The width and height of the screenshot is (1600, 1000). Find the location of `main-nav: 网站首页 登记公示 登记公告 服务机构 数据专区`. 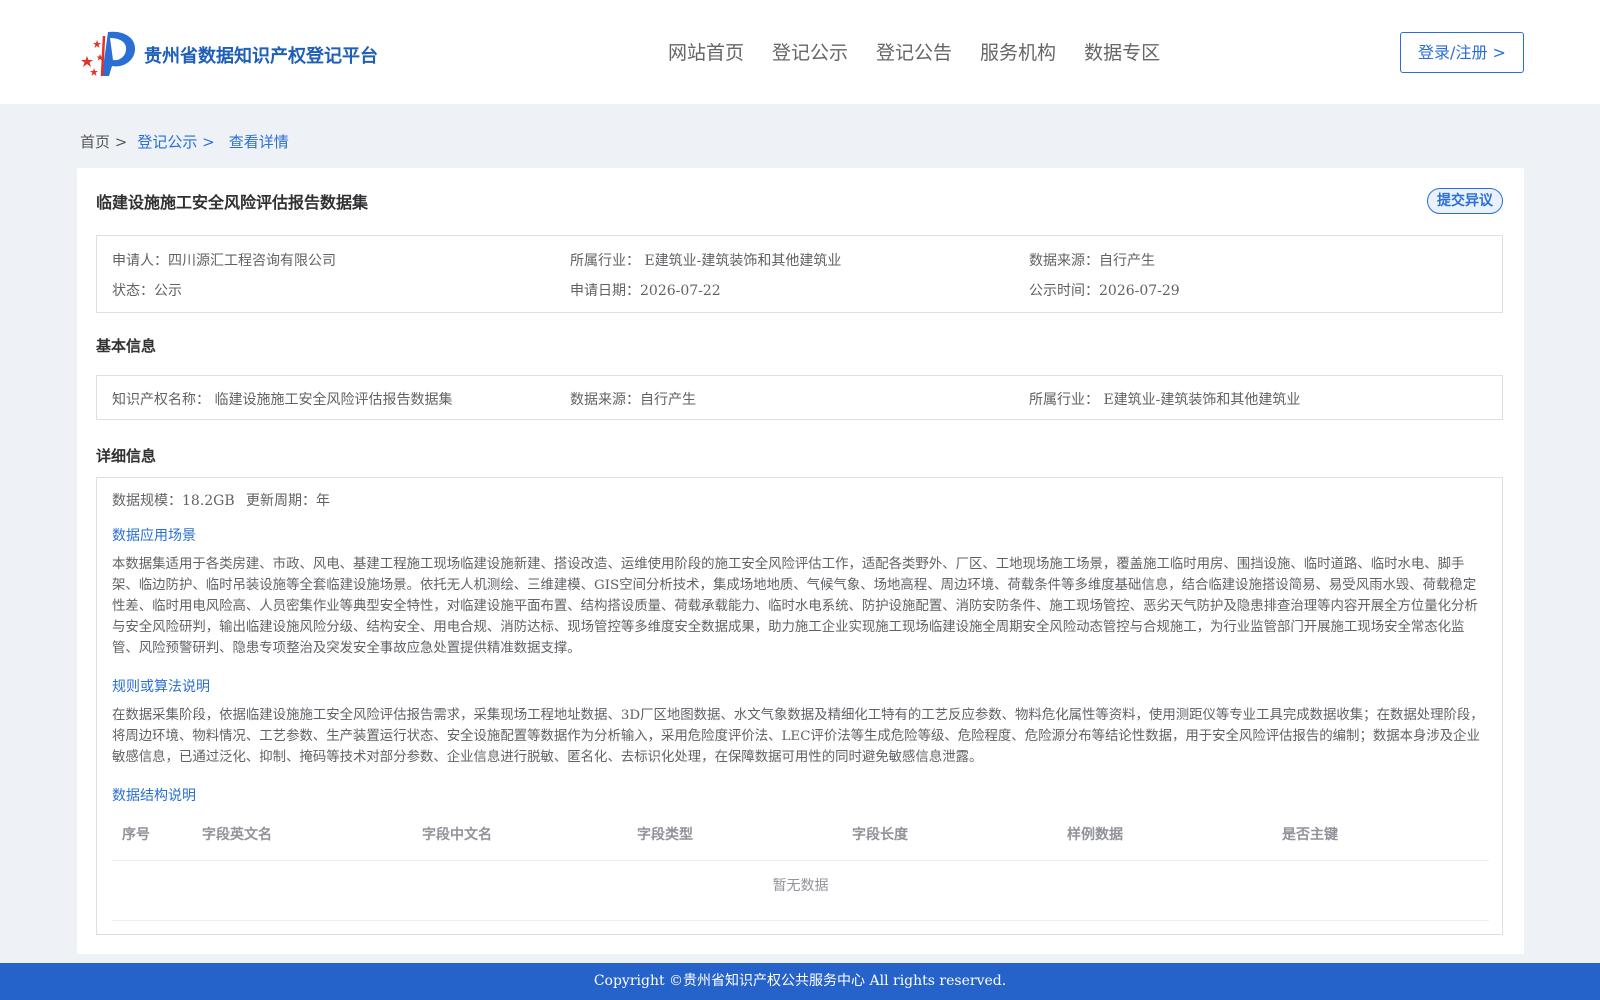

main-nav: 网站首页 登记公示 登记公告 服务机构 数据专区 is located at coordinates (928, 51).